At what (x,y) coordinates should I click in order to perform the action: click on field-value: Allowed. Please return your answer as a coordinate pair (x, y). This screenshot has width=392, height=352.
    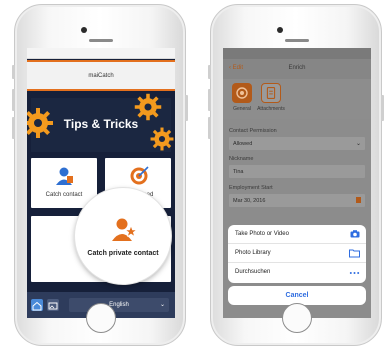
    Looking at the image, I should click on (243, 143).